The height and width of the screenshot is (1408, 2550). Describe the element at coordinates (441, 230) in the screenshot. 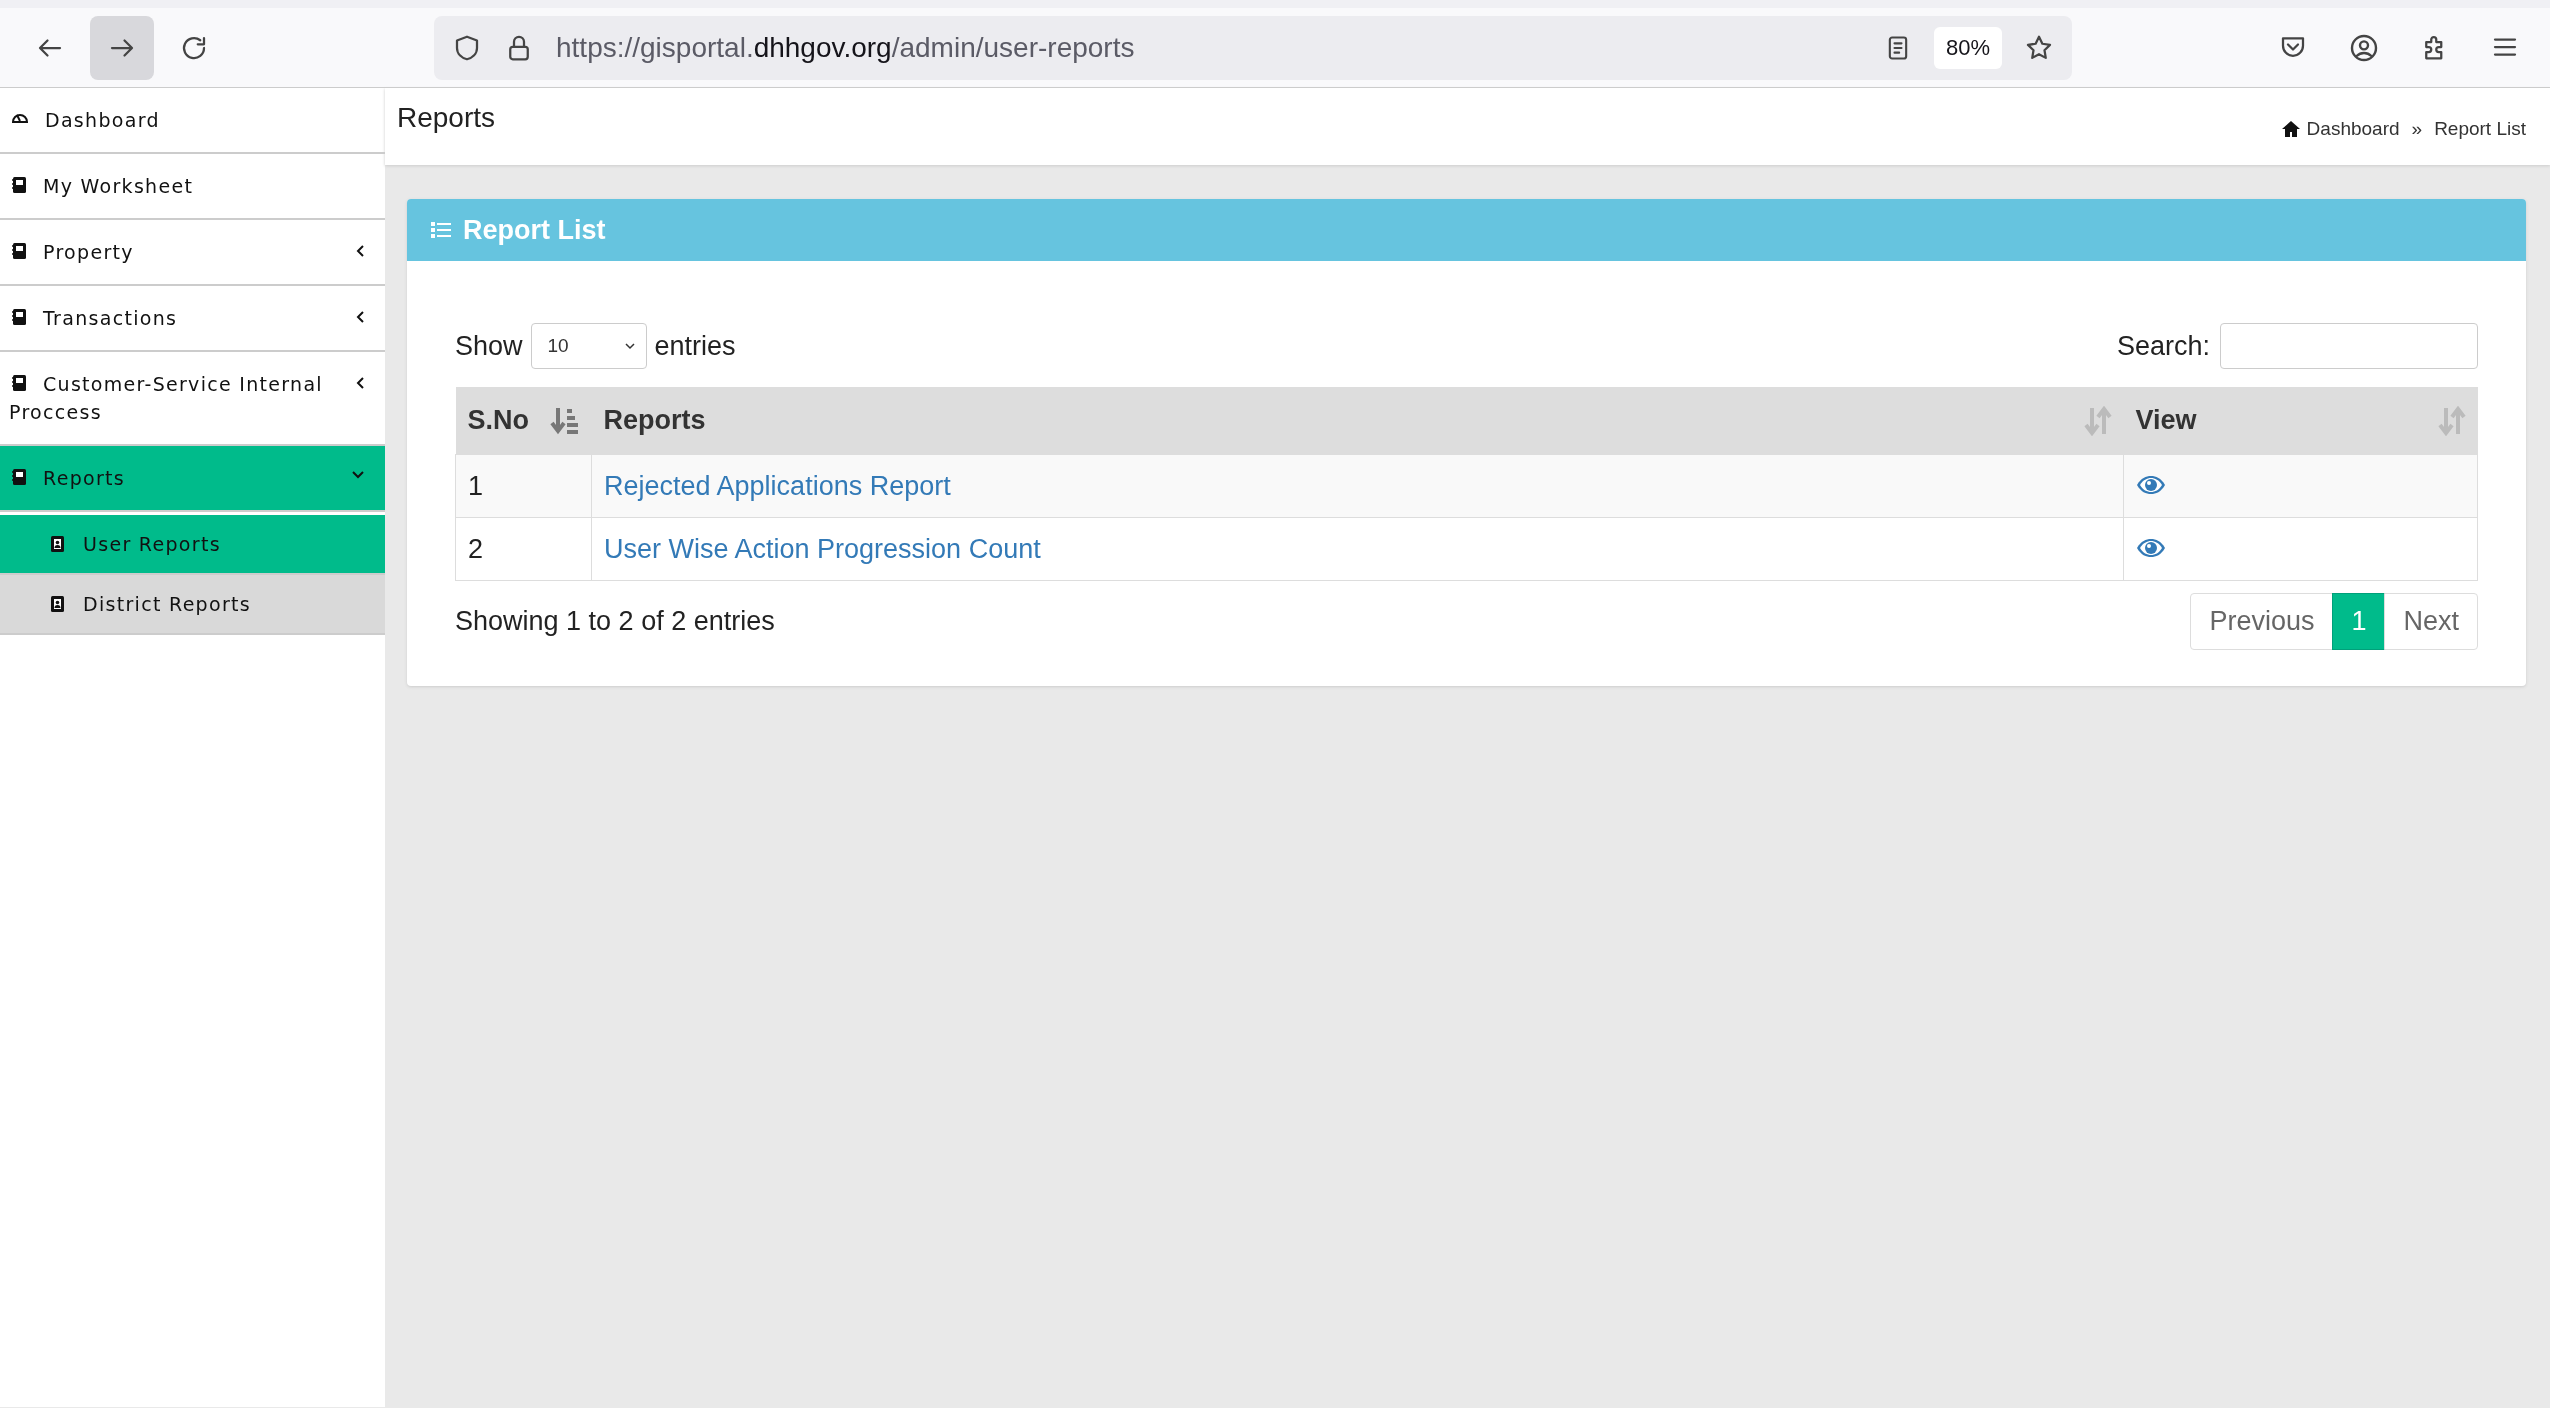

I see `list-icon` at that location.